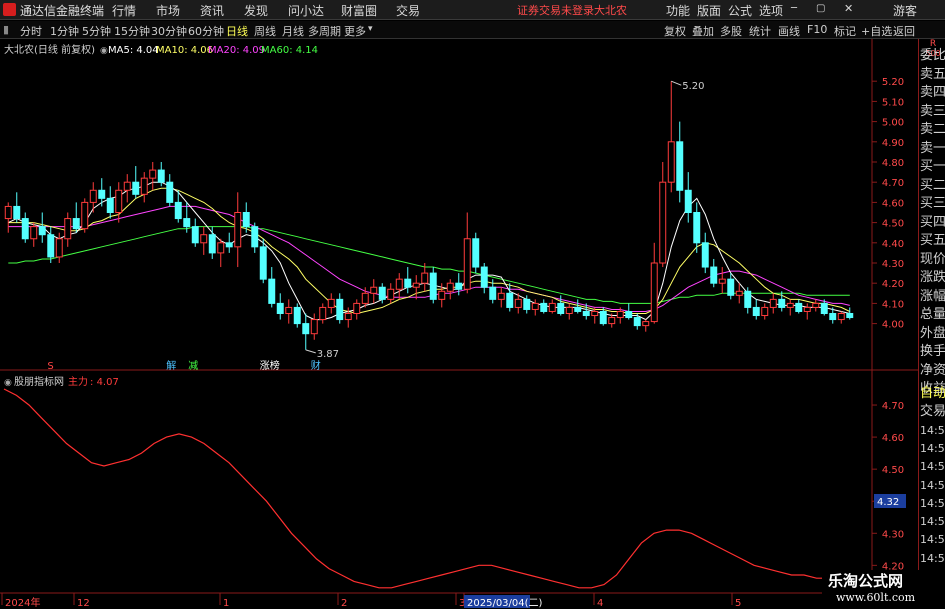 Image resolution: width=945 pixels, height=609 pixels. I want to click on event-marker: 财, so click(316, 365).